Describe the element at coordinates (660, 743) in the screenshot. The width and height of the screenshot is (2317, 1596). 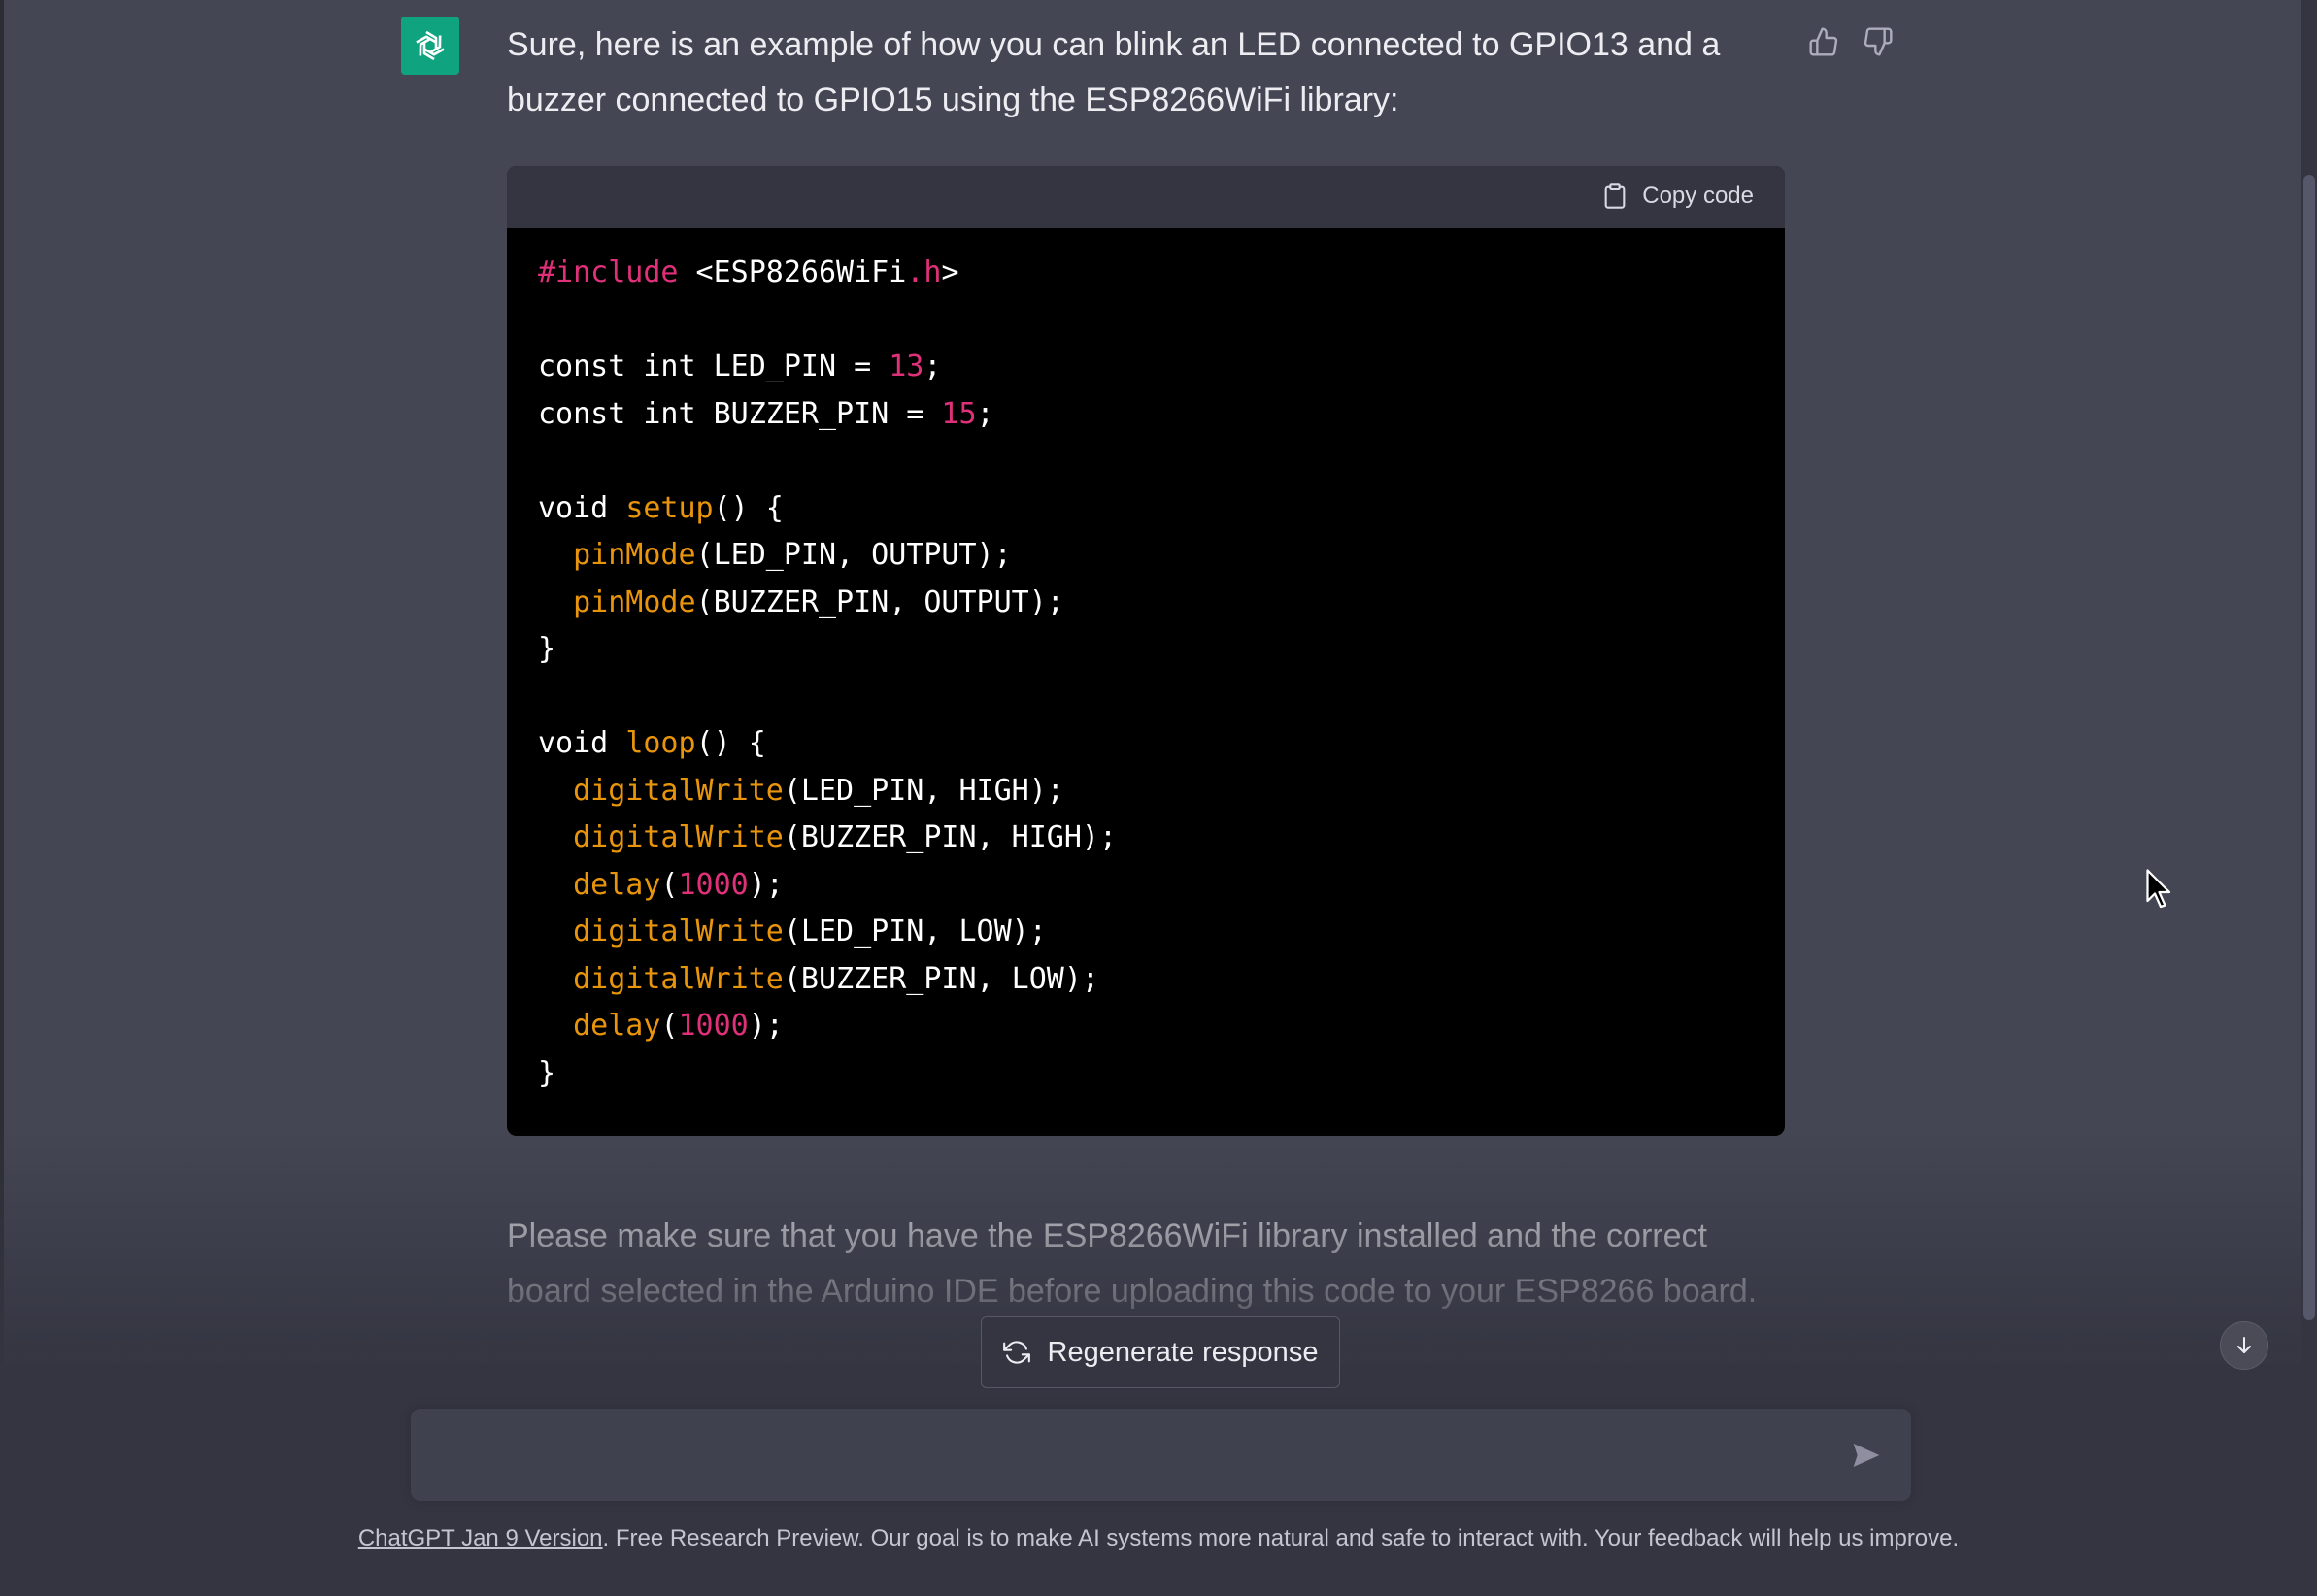
I see `code-token: loop` at that location.